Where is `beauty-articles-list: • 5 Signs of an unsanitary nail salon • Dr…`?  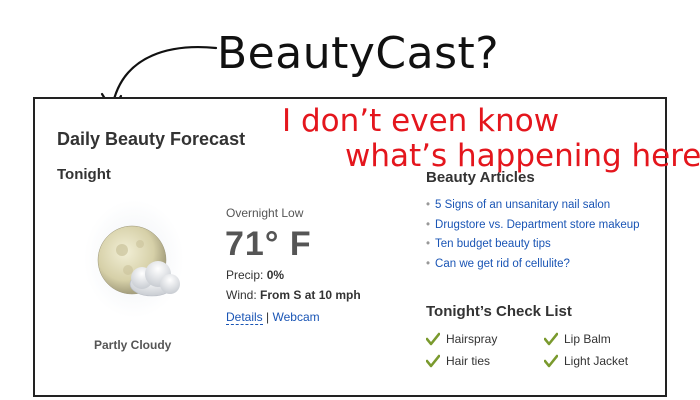 beauty-articles-list: • 5 Signs of an unsanitary nail salon • Dr… is located at coordinates (533, 235).